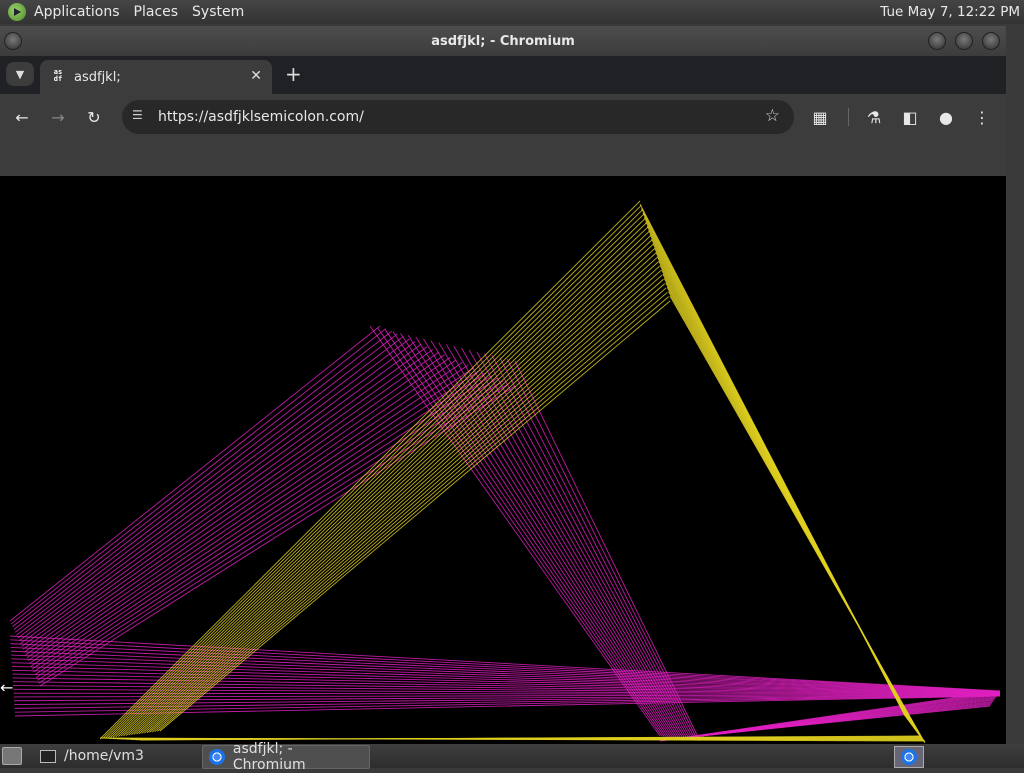 The height and width of the screenshot is (773, 1024). What do you see at coordinates (6, 687) in the screenshot?
I see `cursor-arrow-icon: ←` at bounding box center [6, 687].